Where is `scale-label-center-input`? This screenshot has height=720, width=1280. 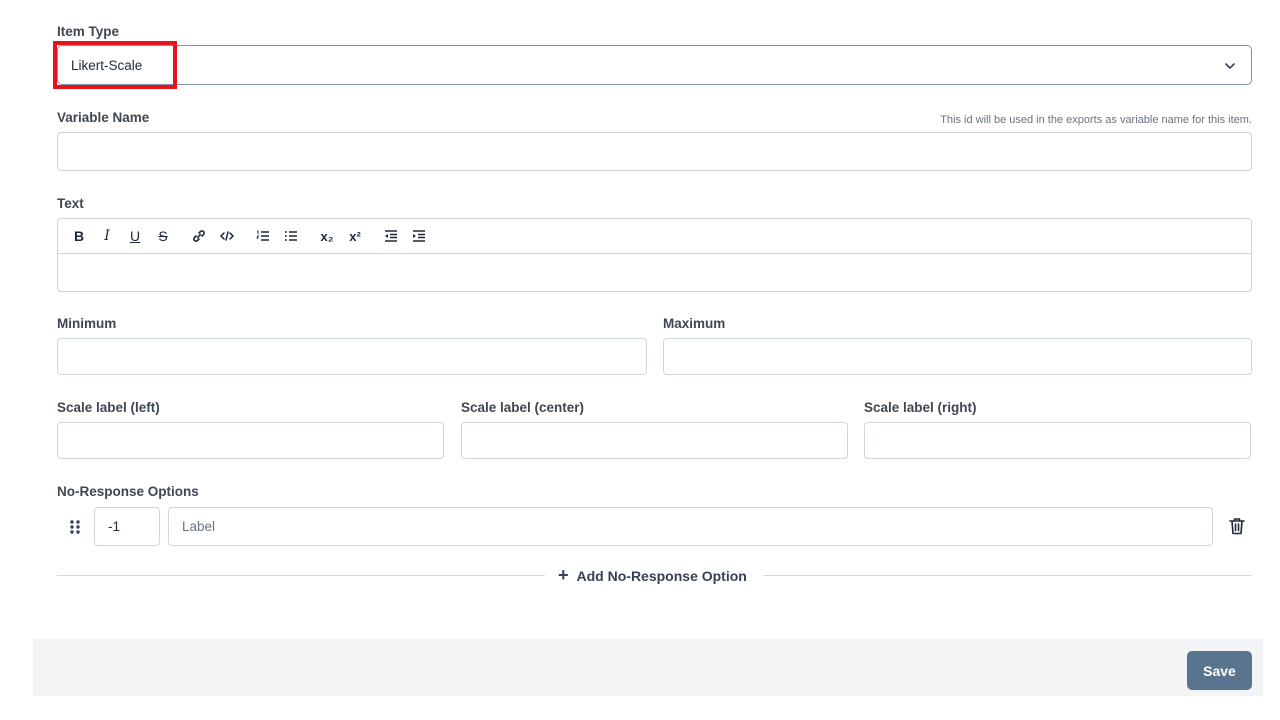
scale-label-center-input is located at coordinates (654, 440).